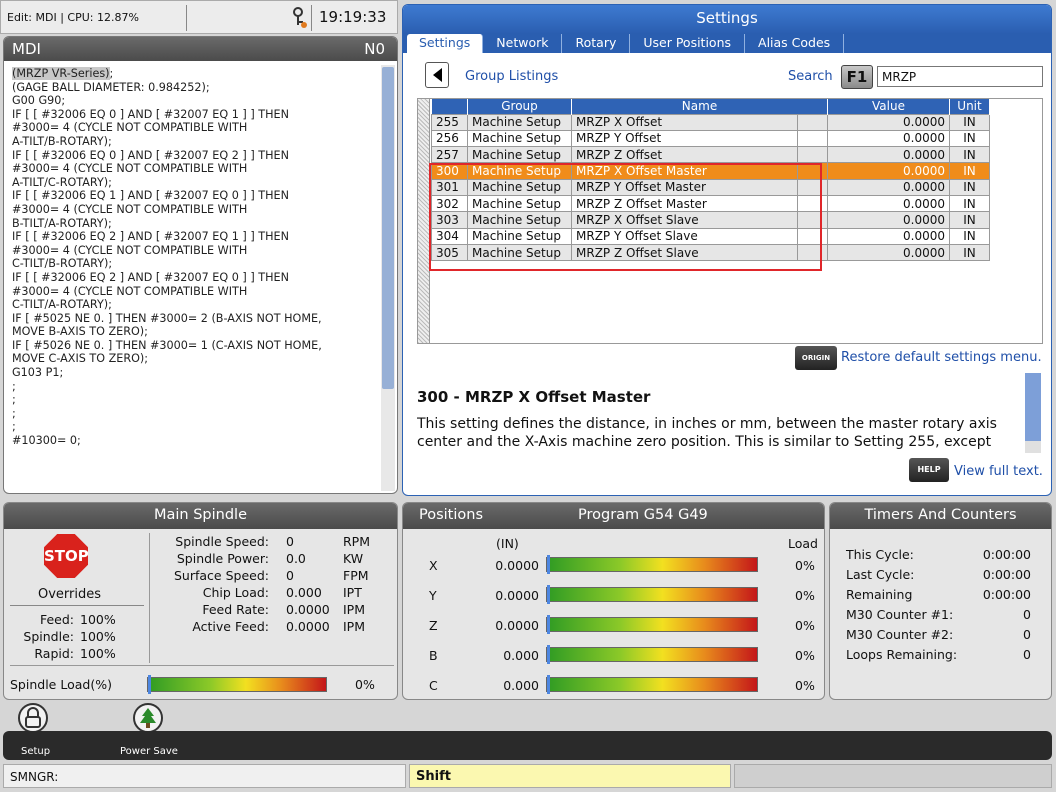 The width and height of the screenshot is (1056, 792). I want to click on program-line: C-TILT/A-ROTARY);, so click(62, 305).